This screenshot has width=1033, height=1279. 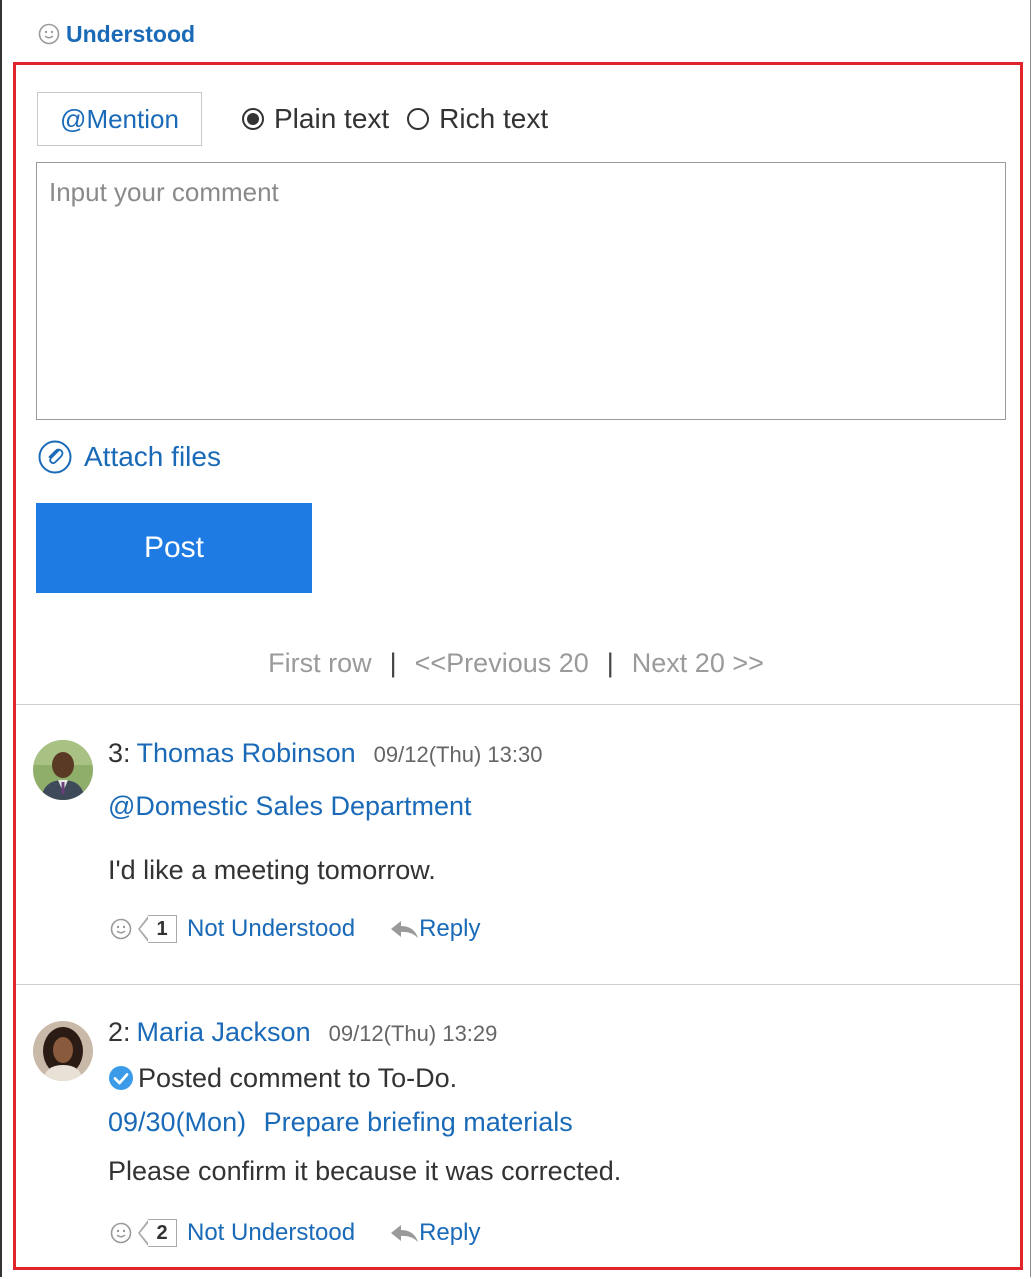 What do you see at coordinates (418, 119) in the screenshot?
I see `radio-unselected-icon` at bounding box center [418, 119].